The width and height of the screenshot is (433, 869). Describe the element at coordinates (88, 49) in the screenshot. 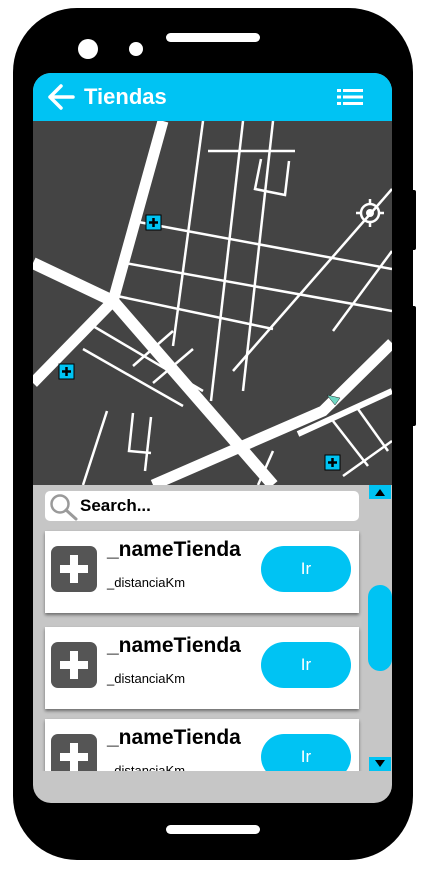

I see `camera-icon` at that location.